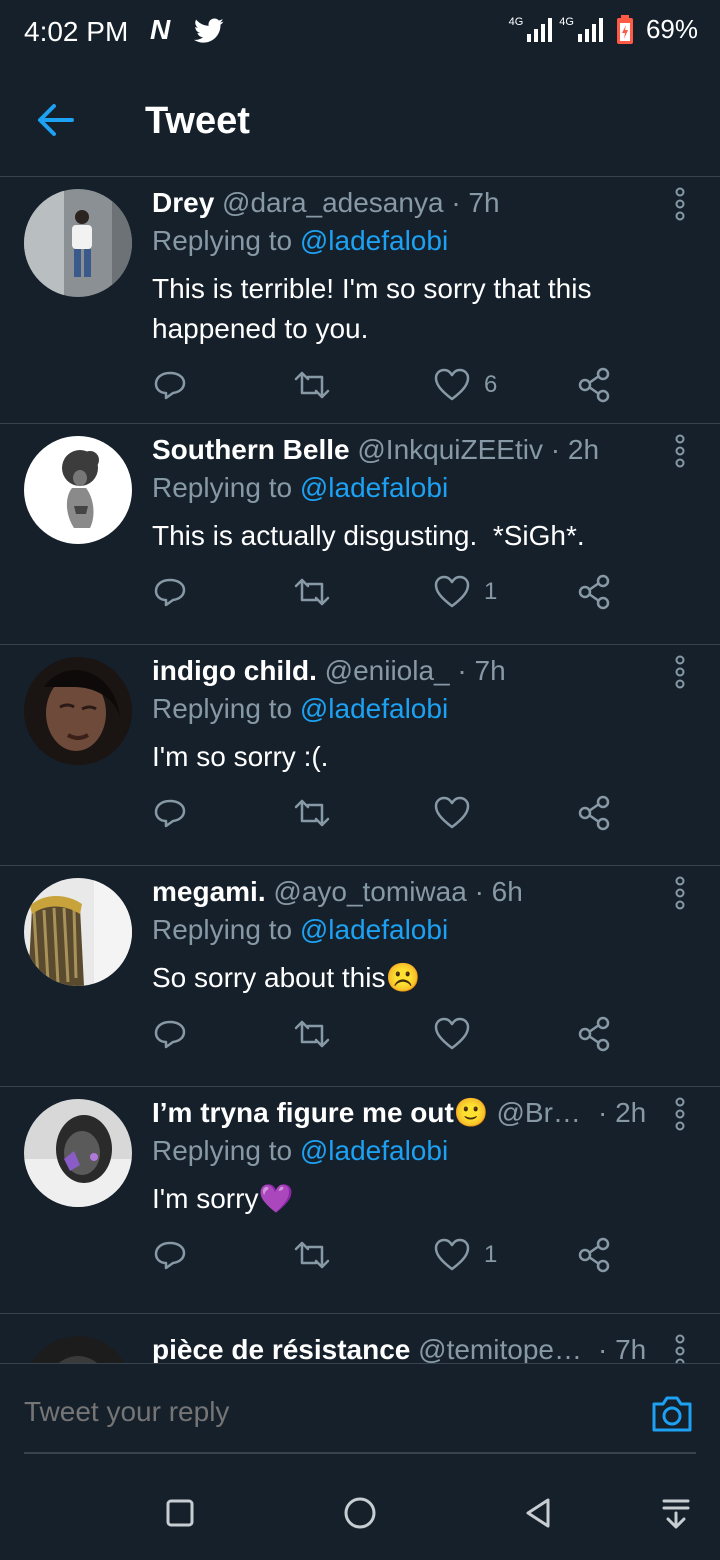 Image resolution: width=720 pixels, height=1560 pixels. Describe the element at coordinates (333, 202) in the screenshot. I see `tweet-author-handle: @dara_adesanya` at that location.